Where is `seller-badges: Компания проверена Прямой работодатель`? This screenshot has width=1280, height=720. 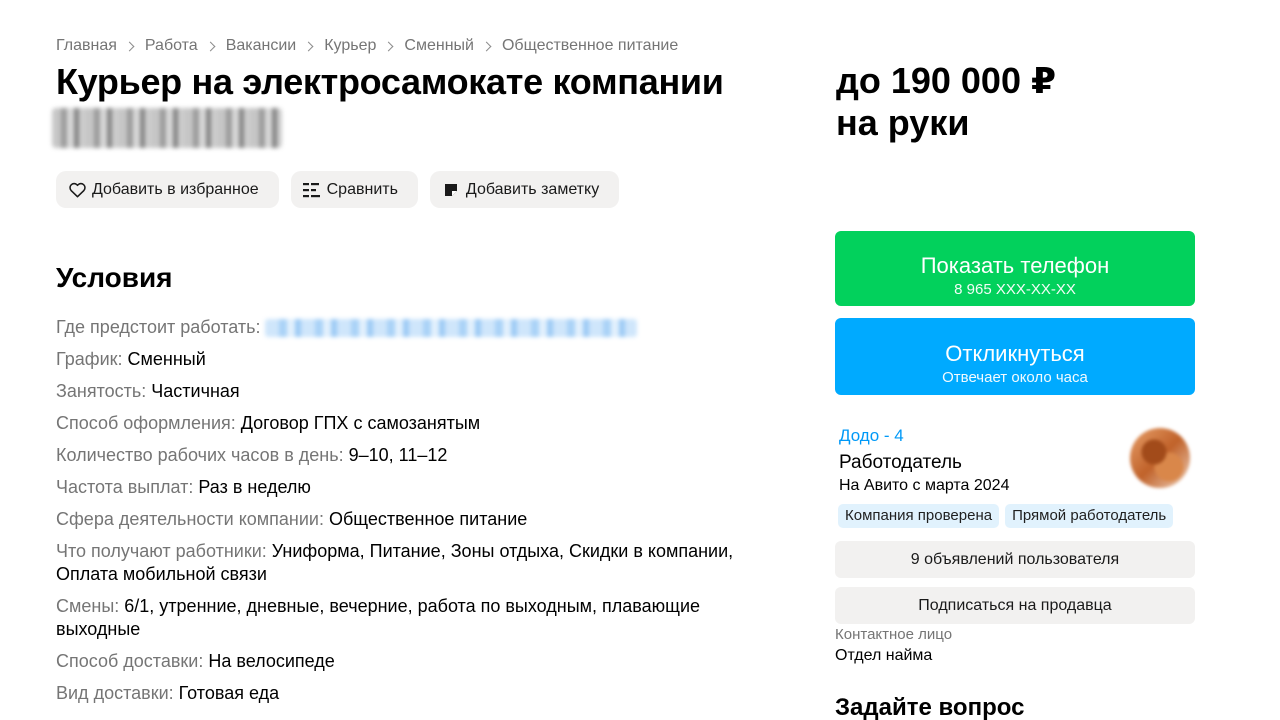
seller-badges: Компания проверена Прямой работодатель is located at coordinates (1006, 516).